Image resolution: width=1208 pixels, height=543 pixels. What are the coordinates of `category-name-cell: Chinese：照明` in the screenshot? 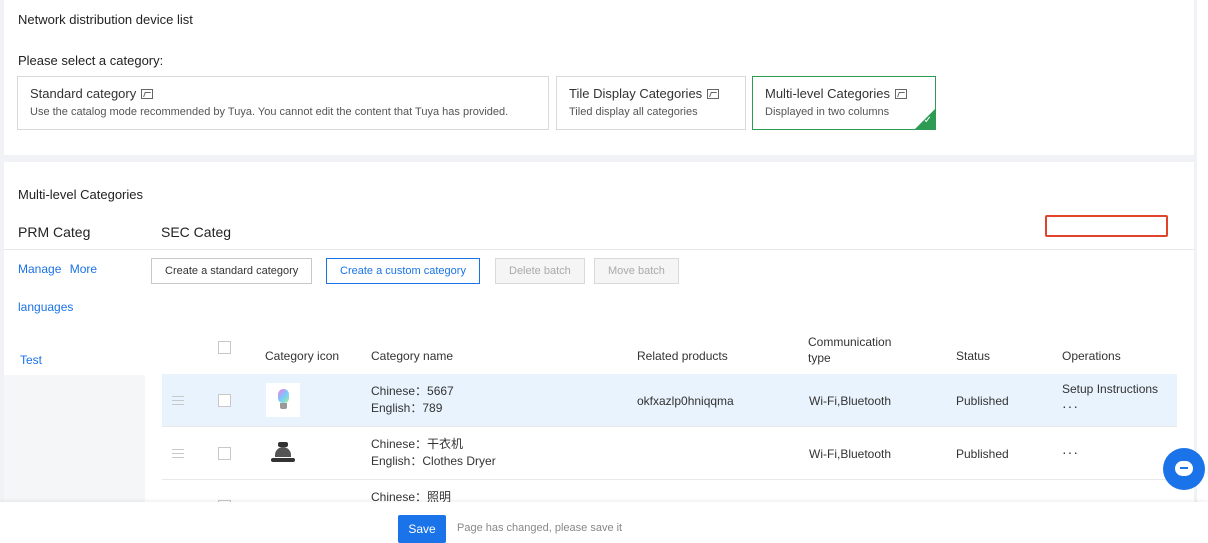 It's located at (411, 495).